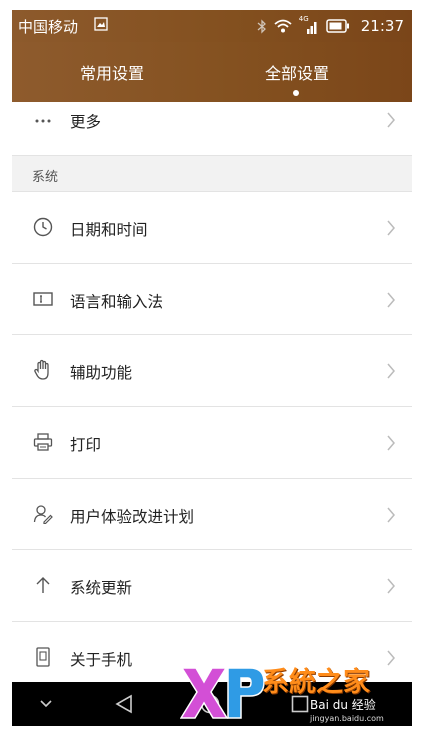 Image resolution: width=426 pixels, height=735 pixels. What do you see at coordinates (212, 129) in the screenshot?
I see `list-item-more: 更多` at bounding box center [212, 129].